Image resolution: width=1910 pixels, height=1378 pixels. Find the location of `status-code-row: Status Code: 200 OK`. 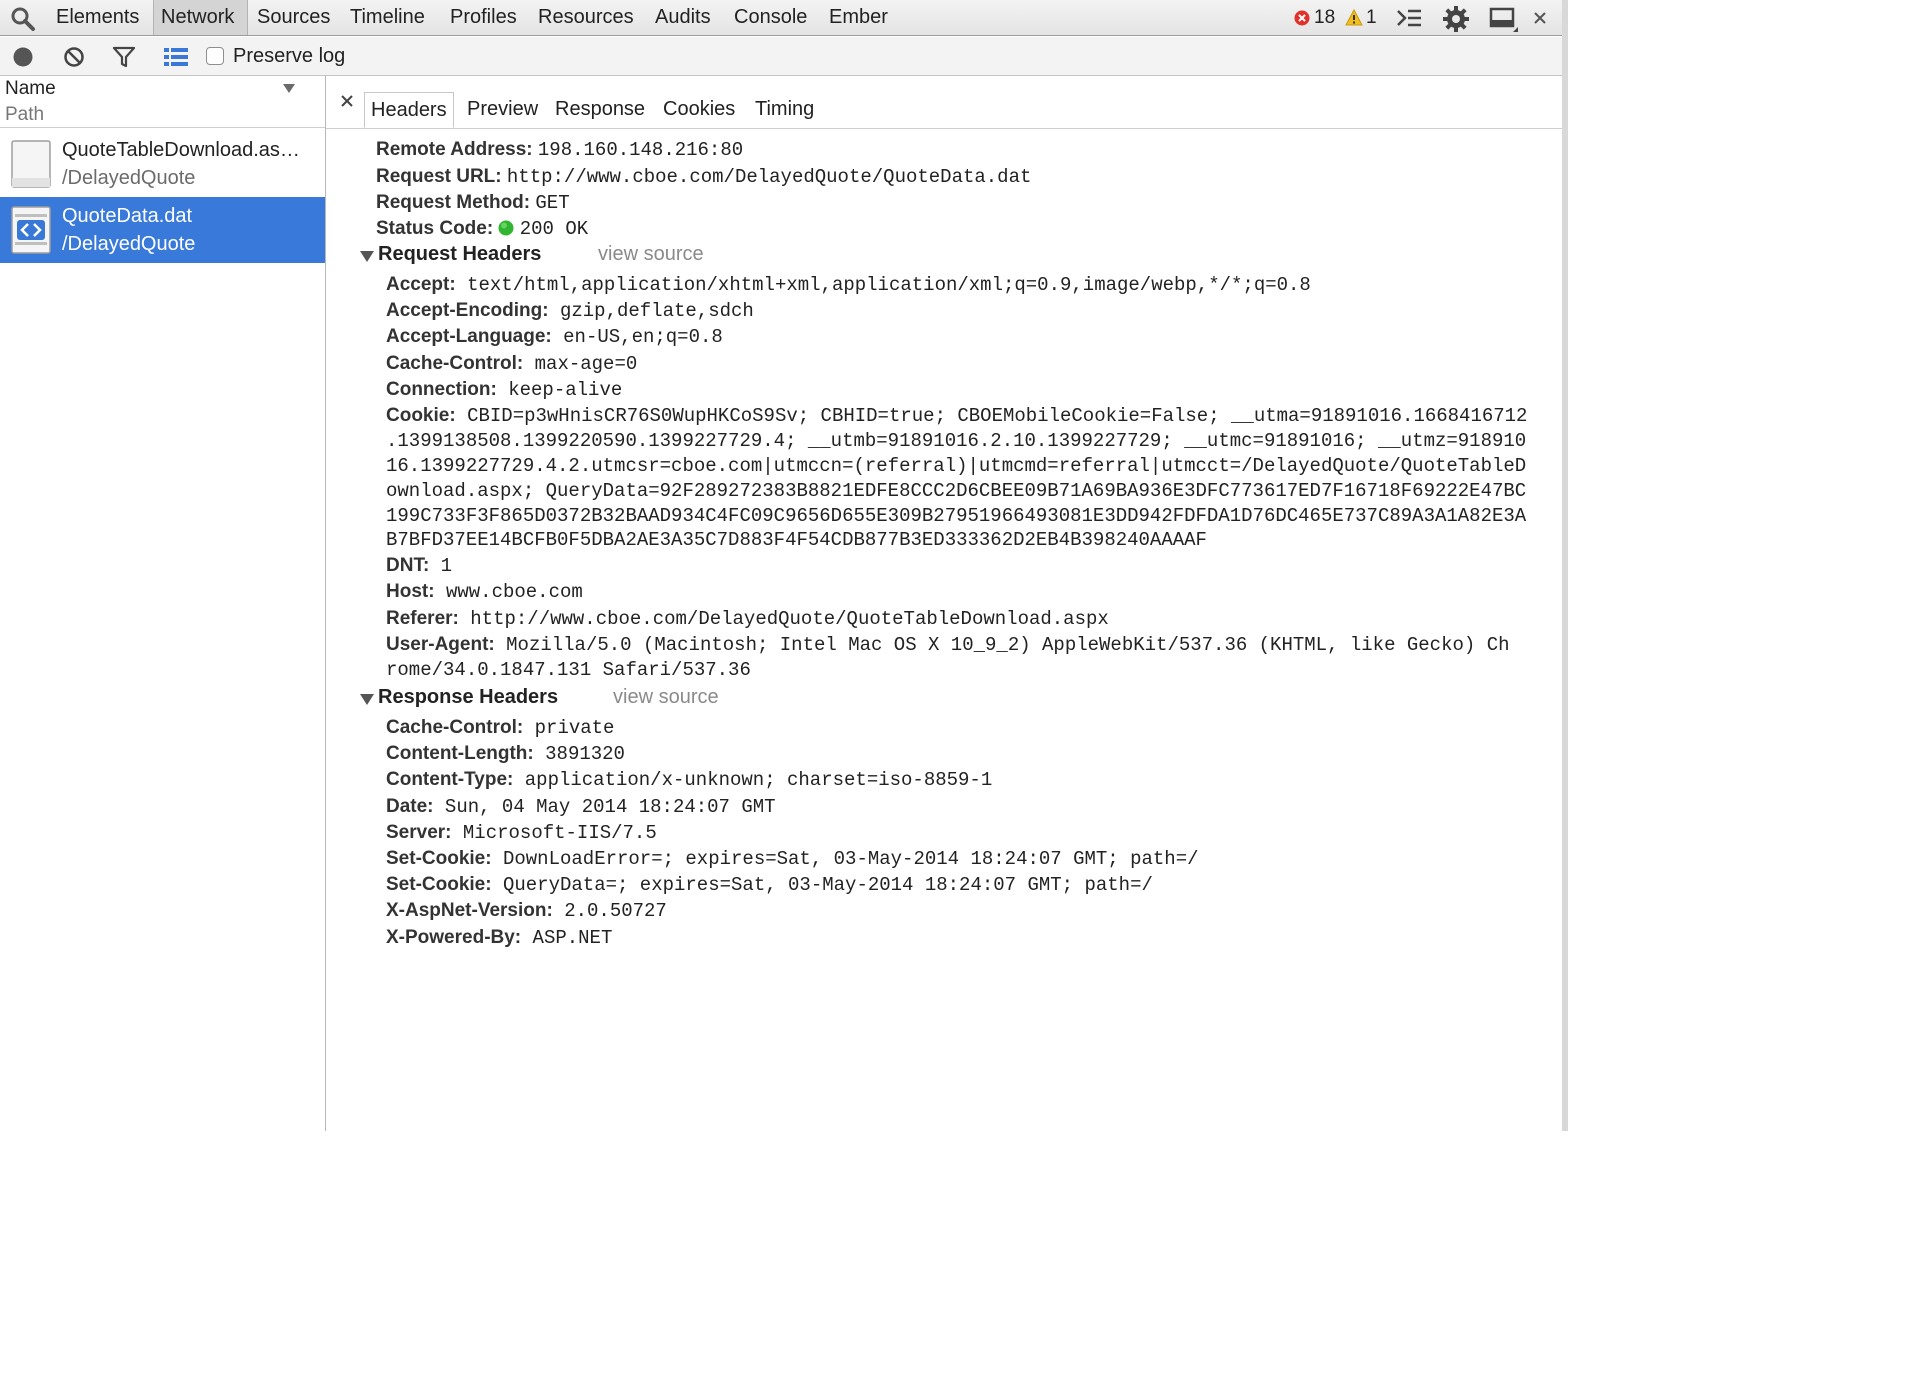

status-code-row: Status Code: 200 OK is located at coordinates (482, 229).